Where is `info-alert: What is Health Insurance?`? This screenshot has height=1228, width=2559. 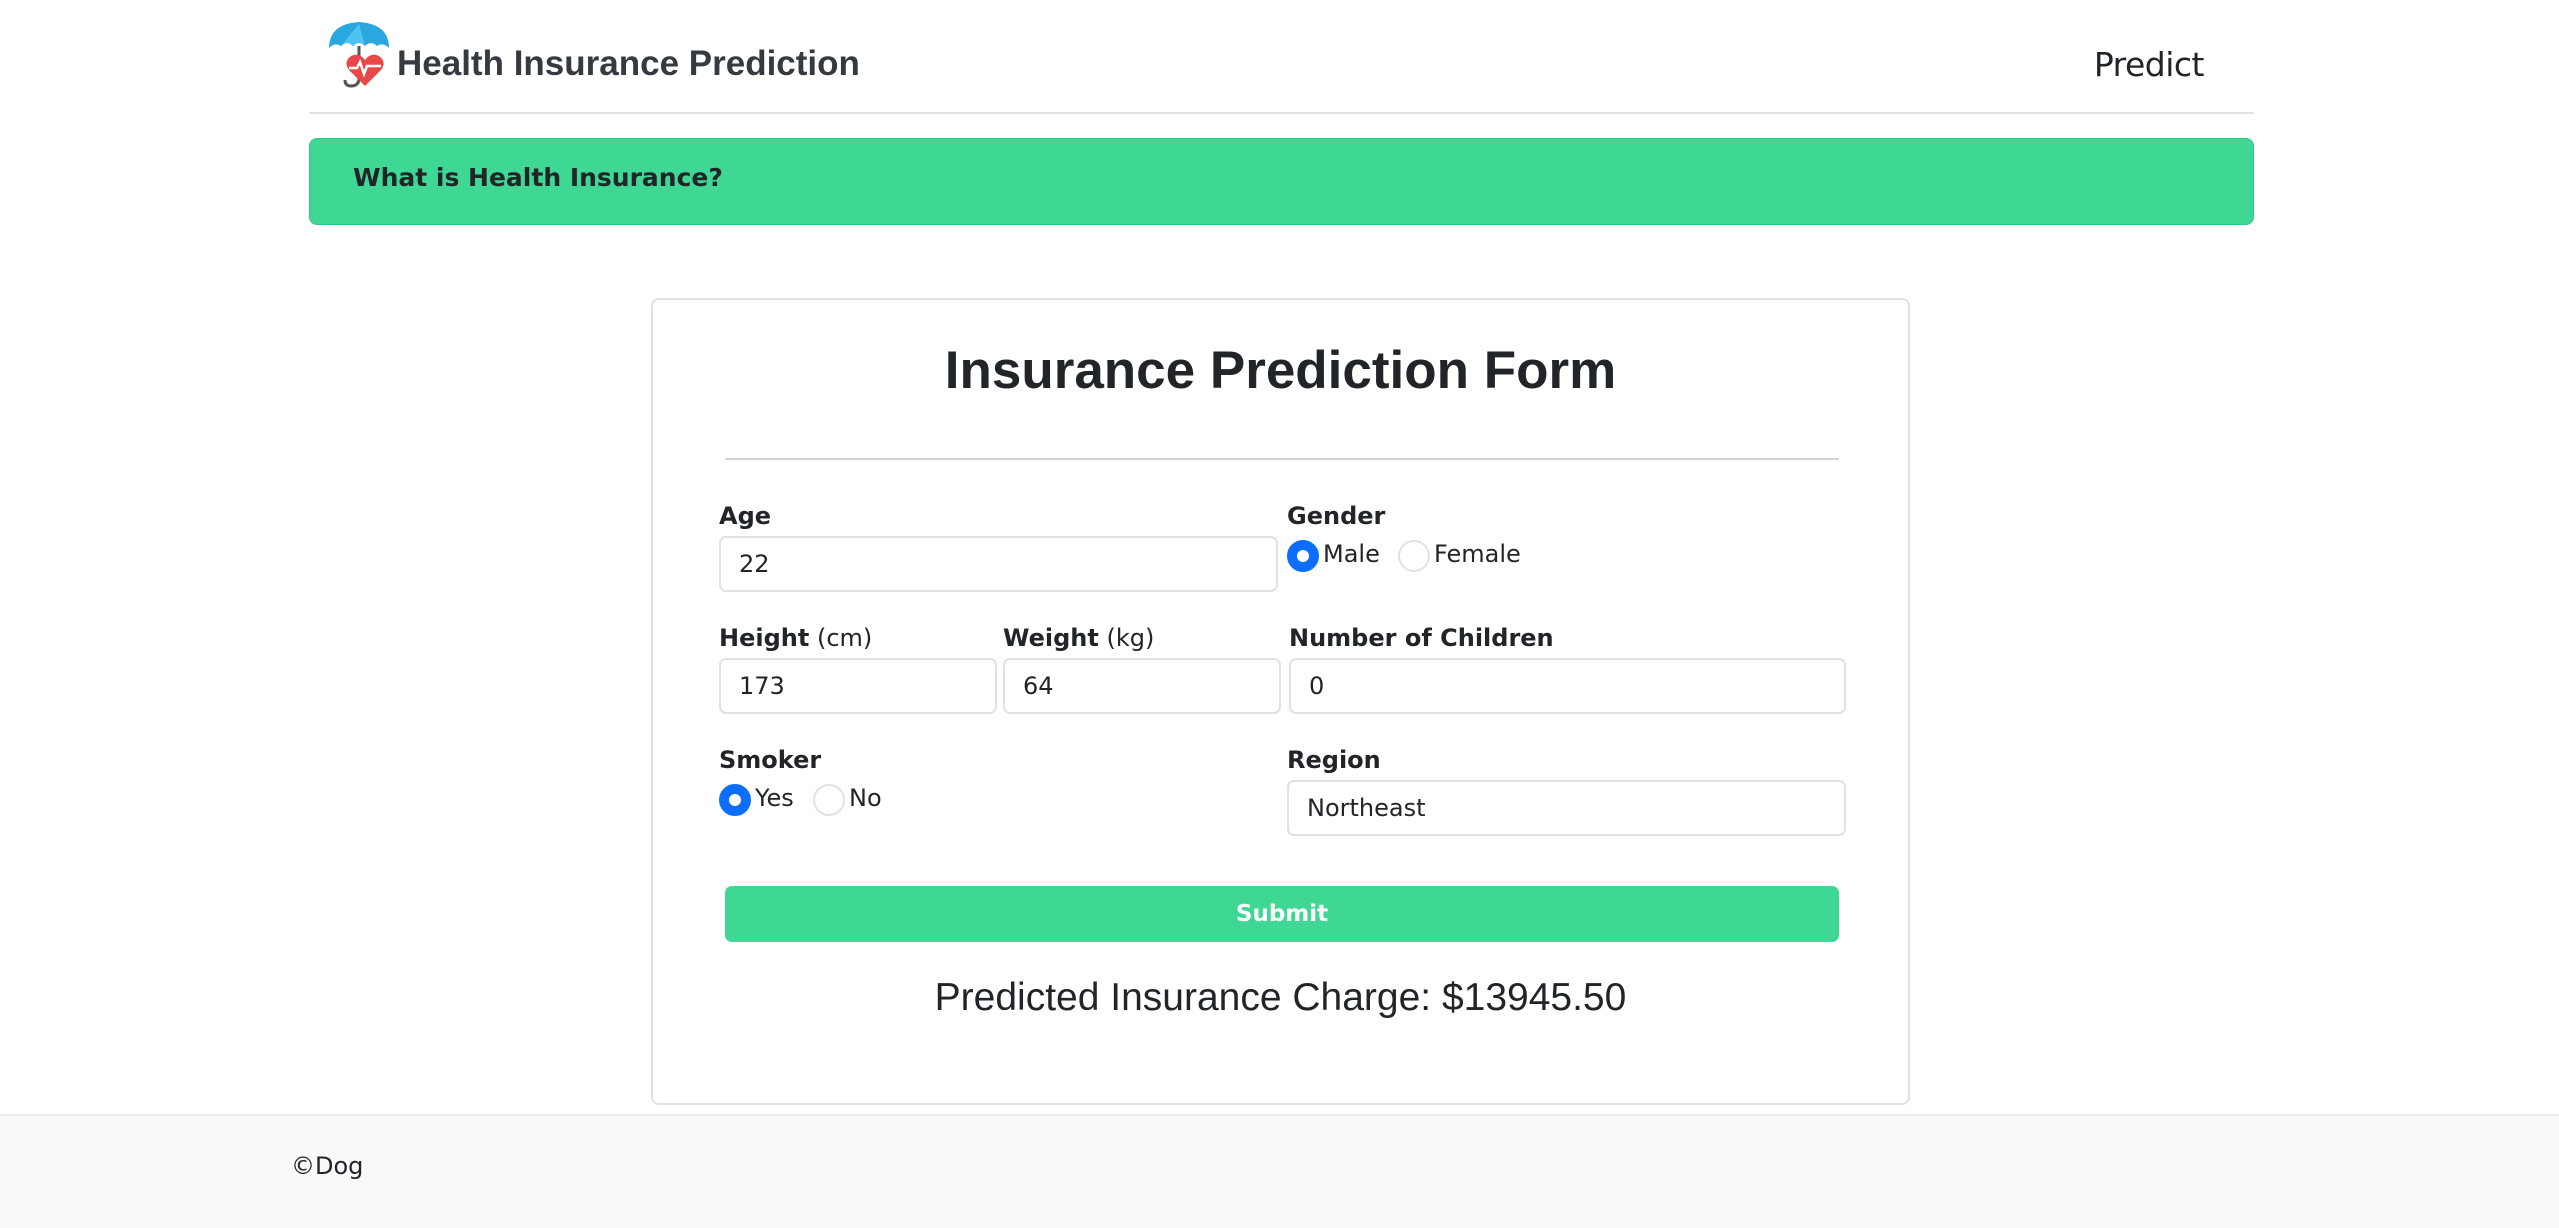
info-alert: What is Health Insurance? is located at coordinates (1281, 181).